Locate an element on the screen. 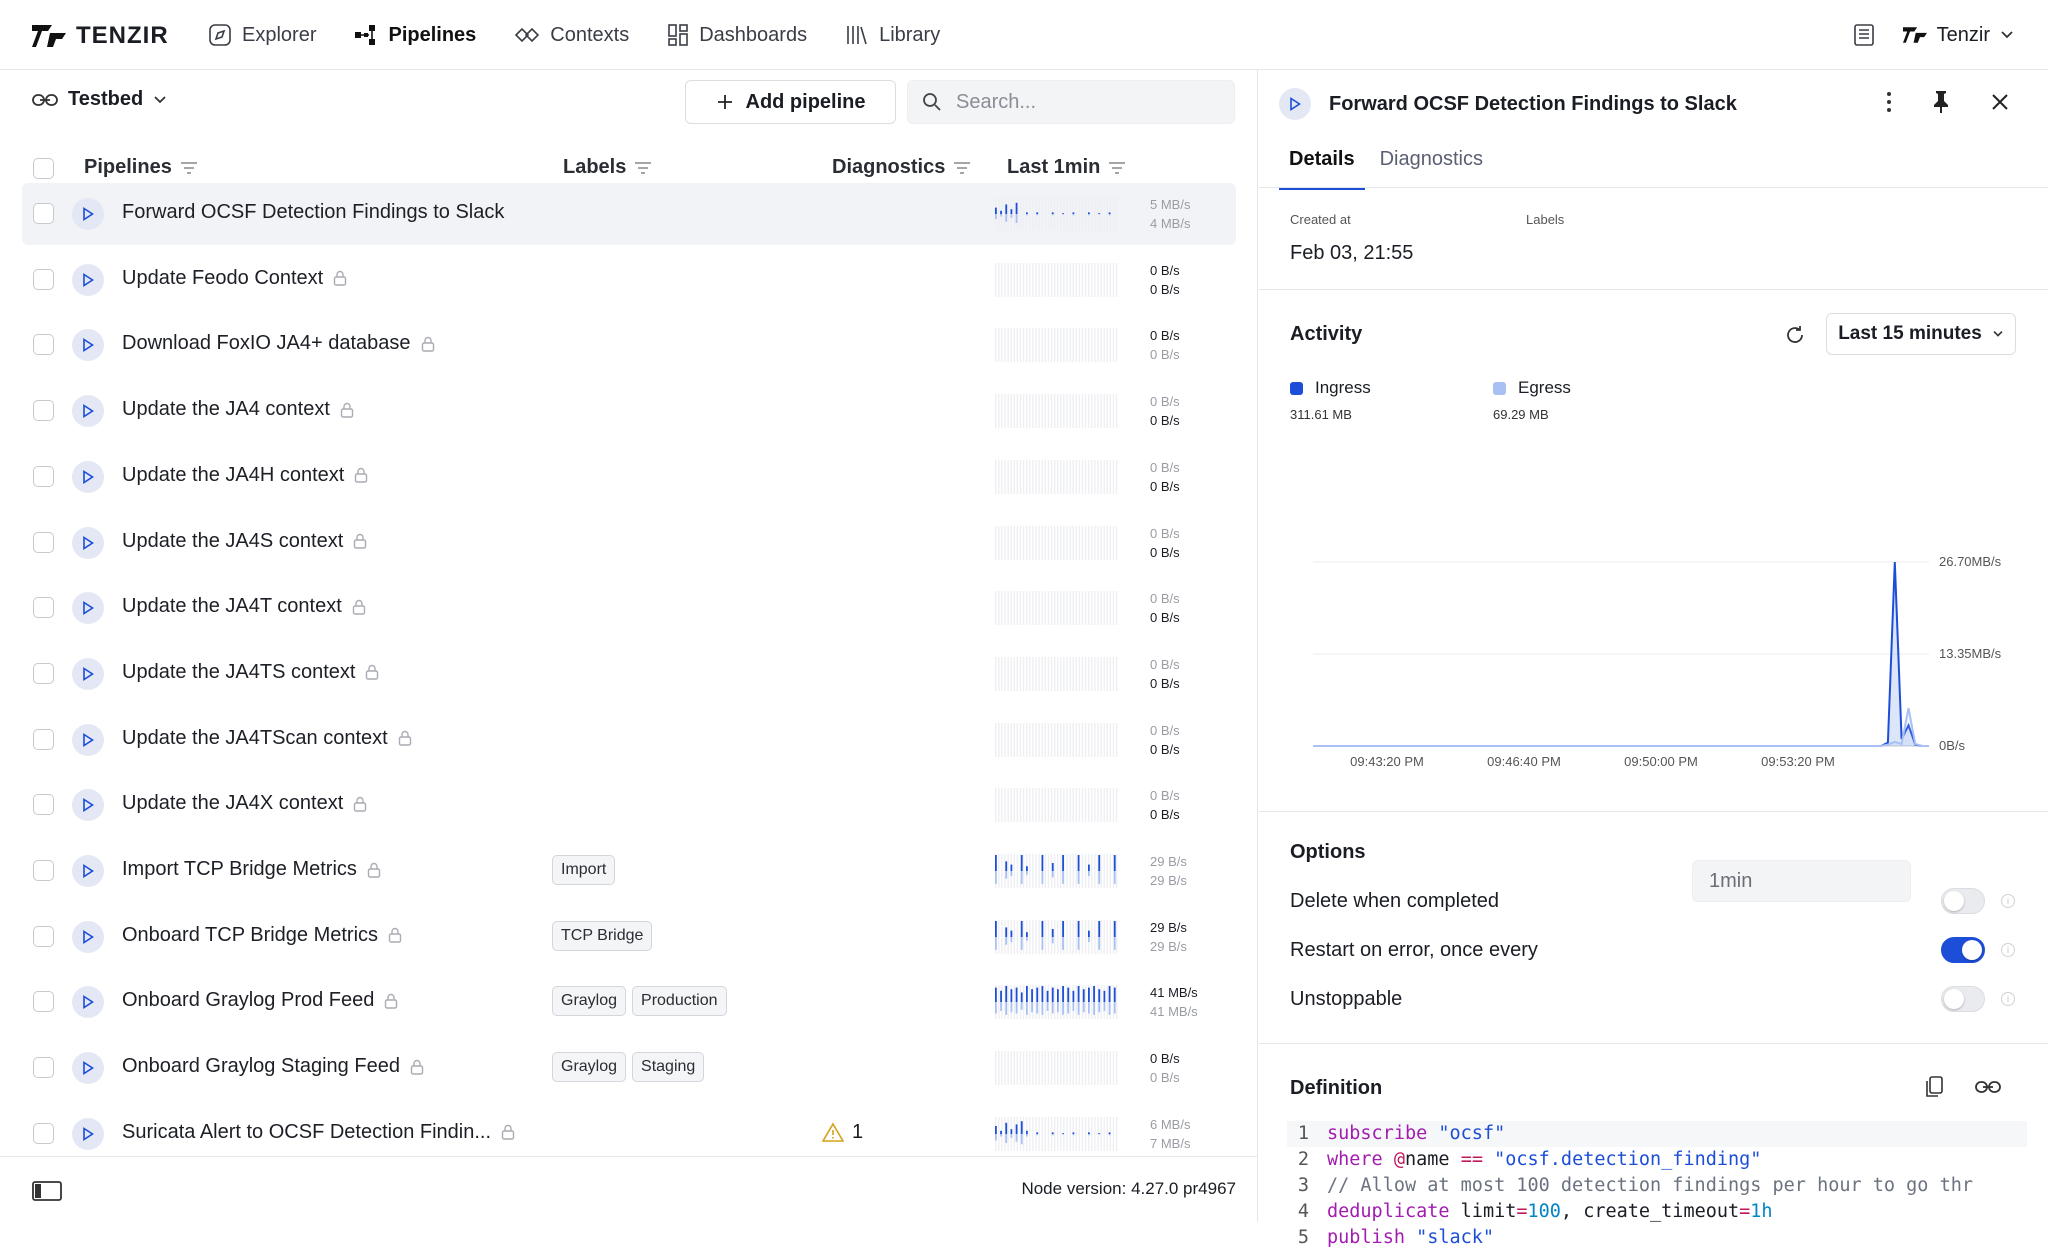  restart-interval-input is located at coordinates (1801, 881).